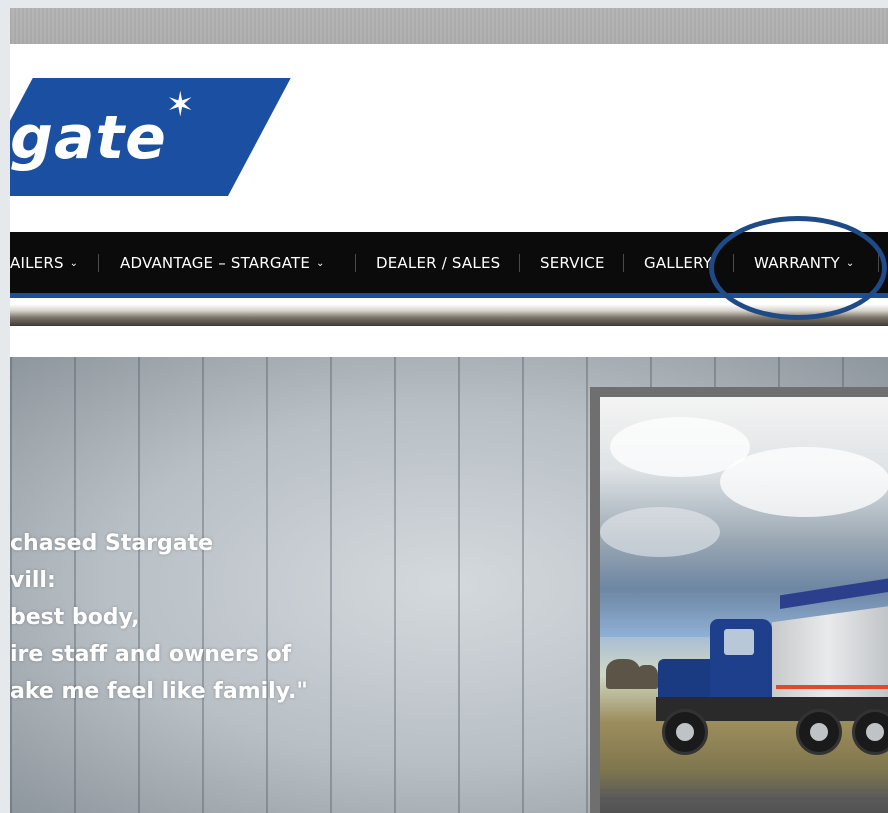  I want to click on truck-cab, so click(741, 659).